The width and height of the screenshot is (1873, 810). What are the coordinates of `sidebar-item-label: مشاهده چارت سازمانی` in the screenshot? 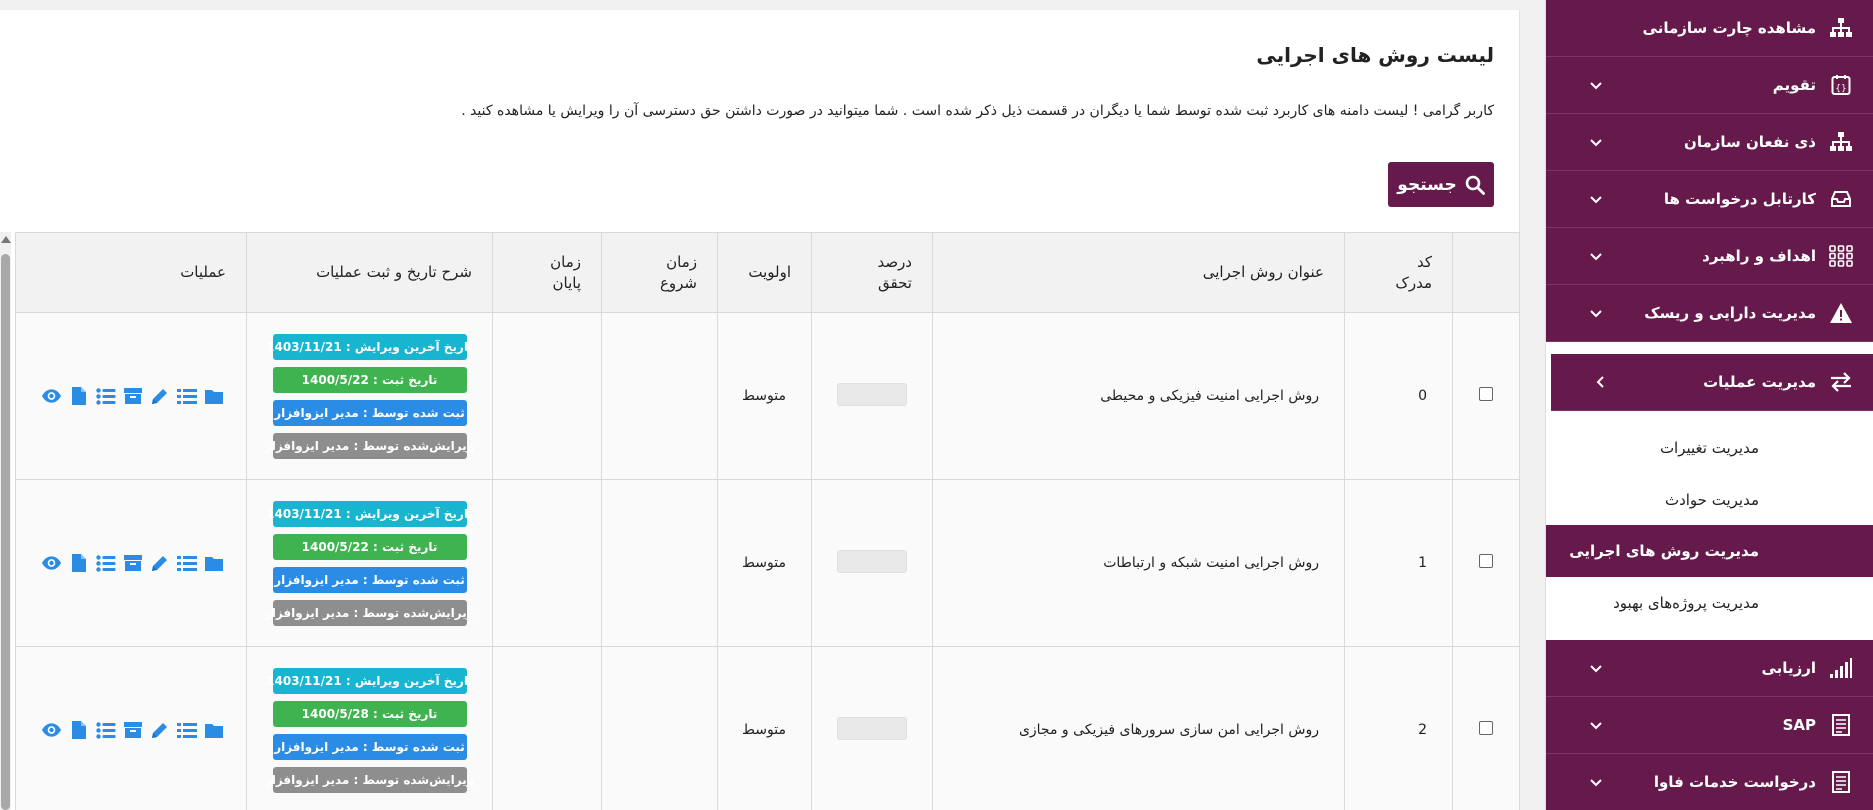 It's located at (1729, 28).